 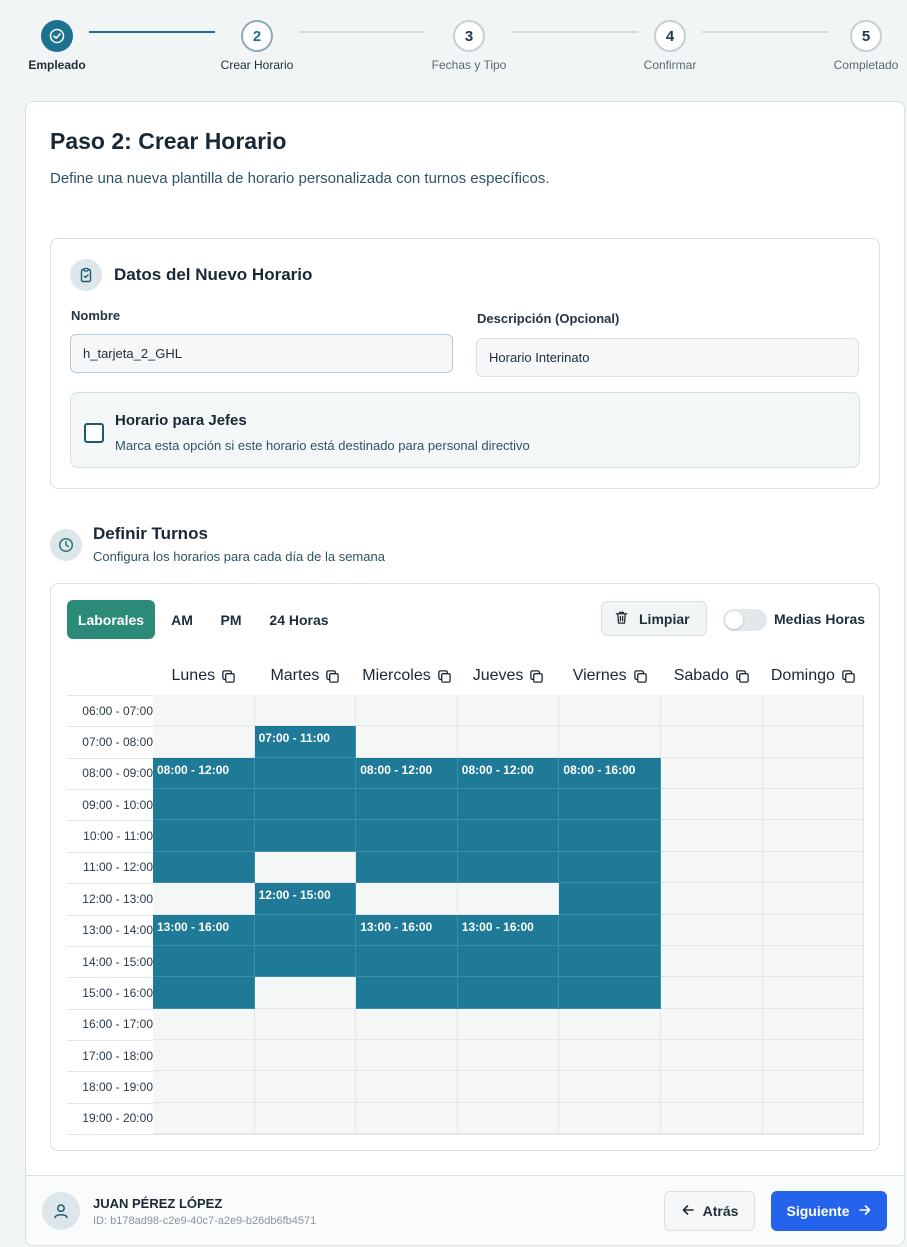 I want to click on nombre-input: h_tarjeta_2_GHL, so click(x=261, y=353).